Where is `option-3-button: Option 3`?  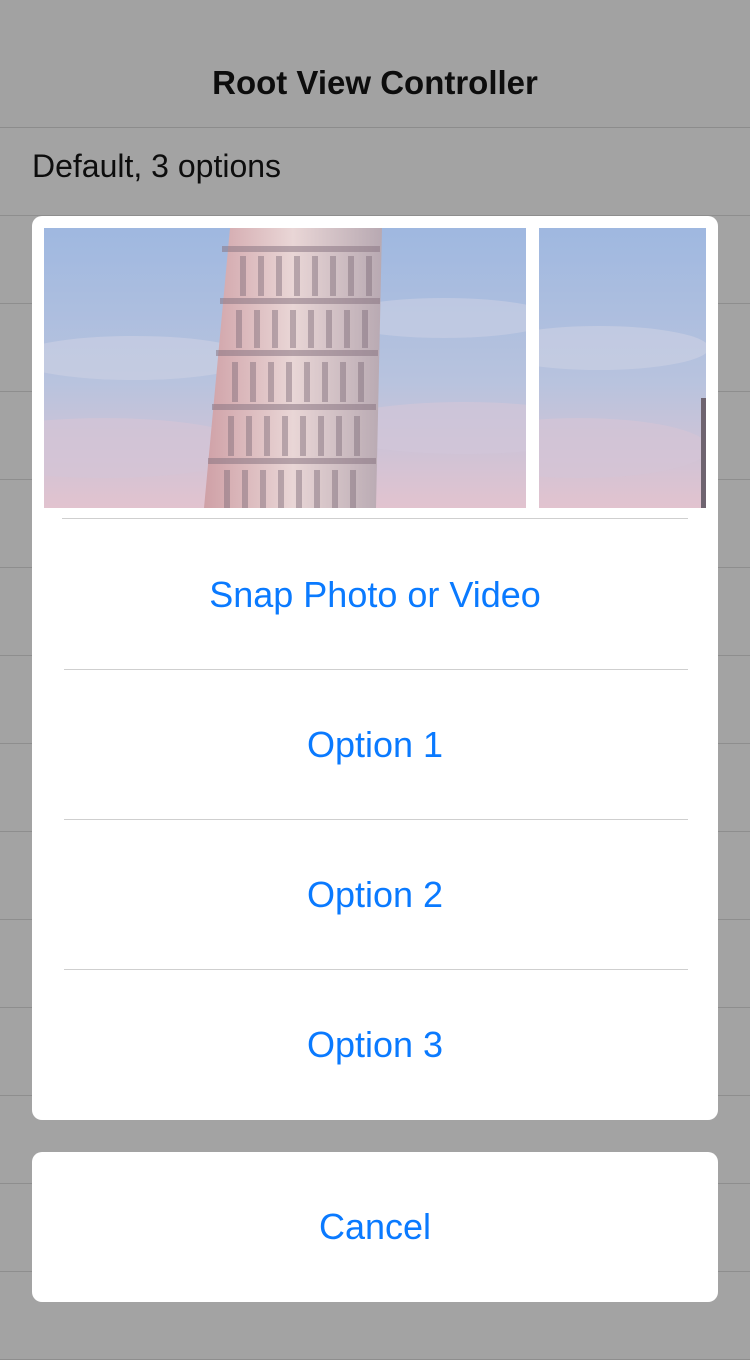 option-3-button: Option 3 is located at coordinates (375, 1045).